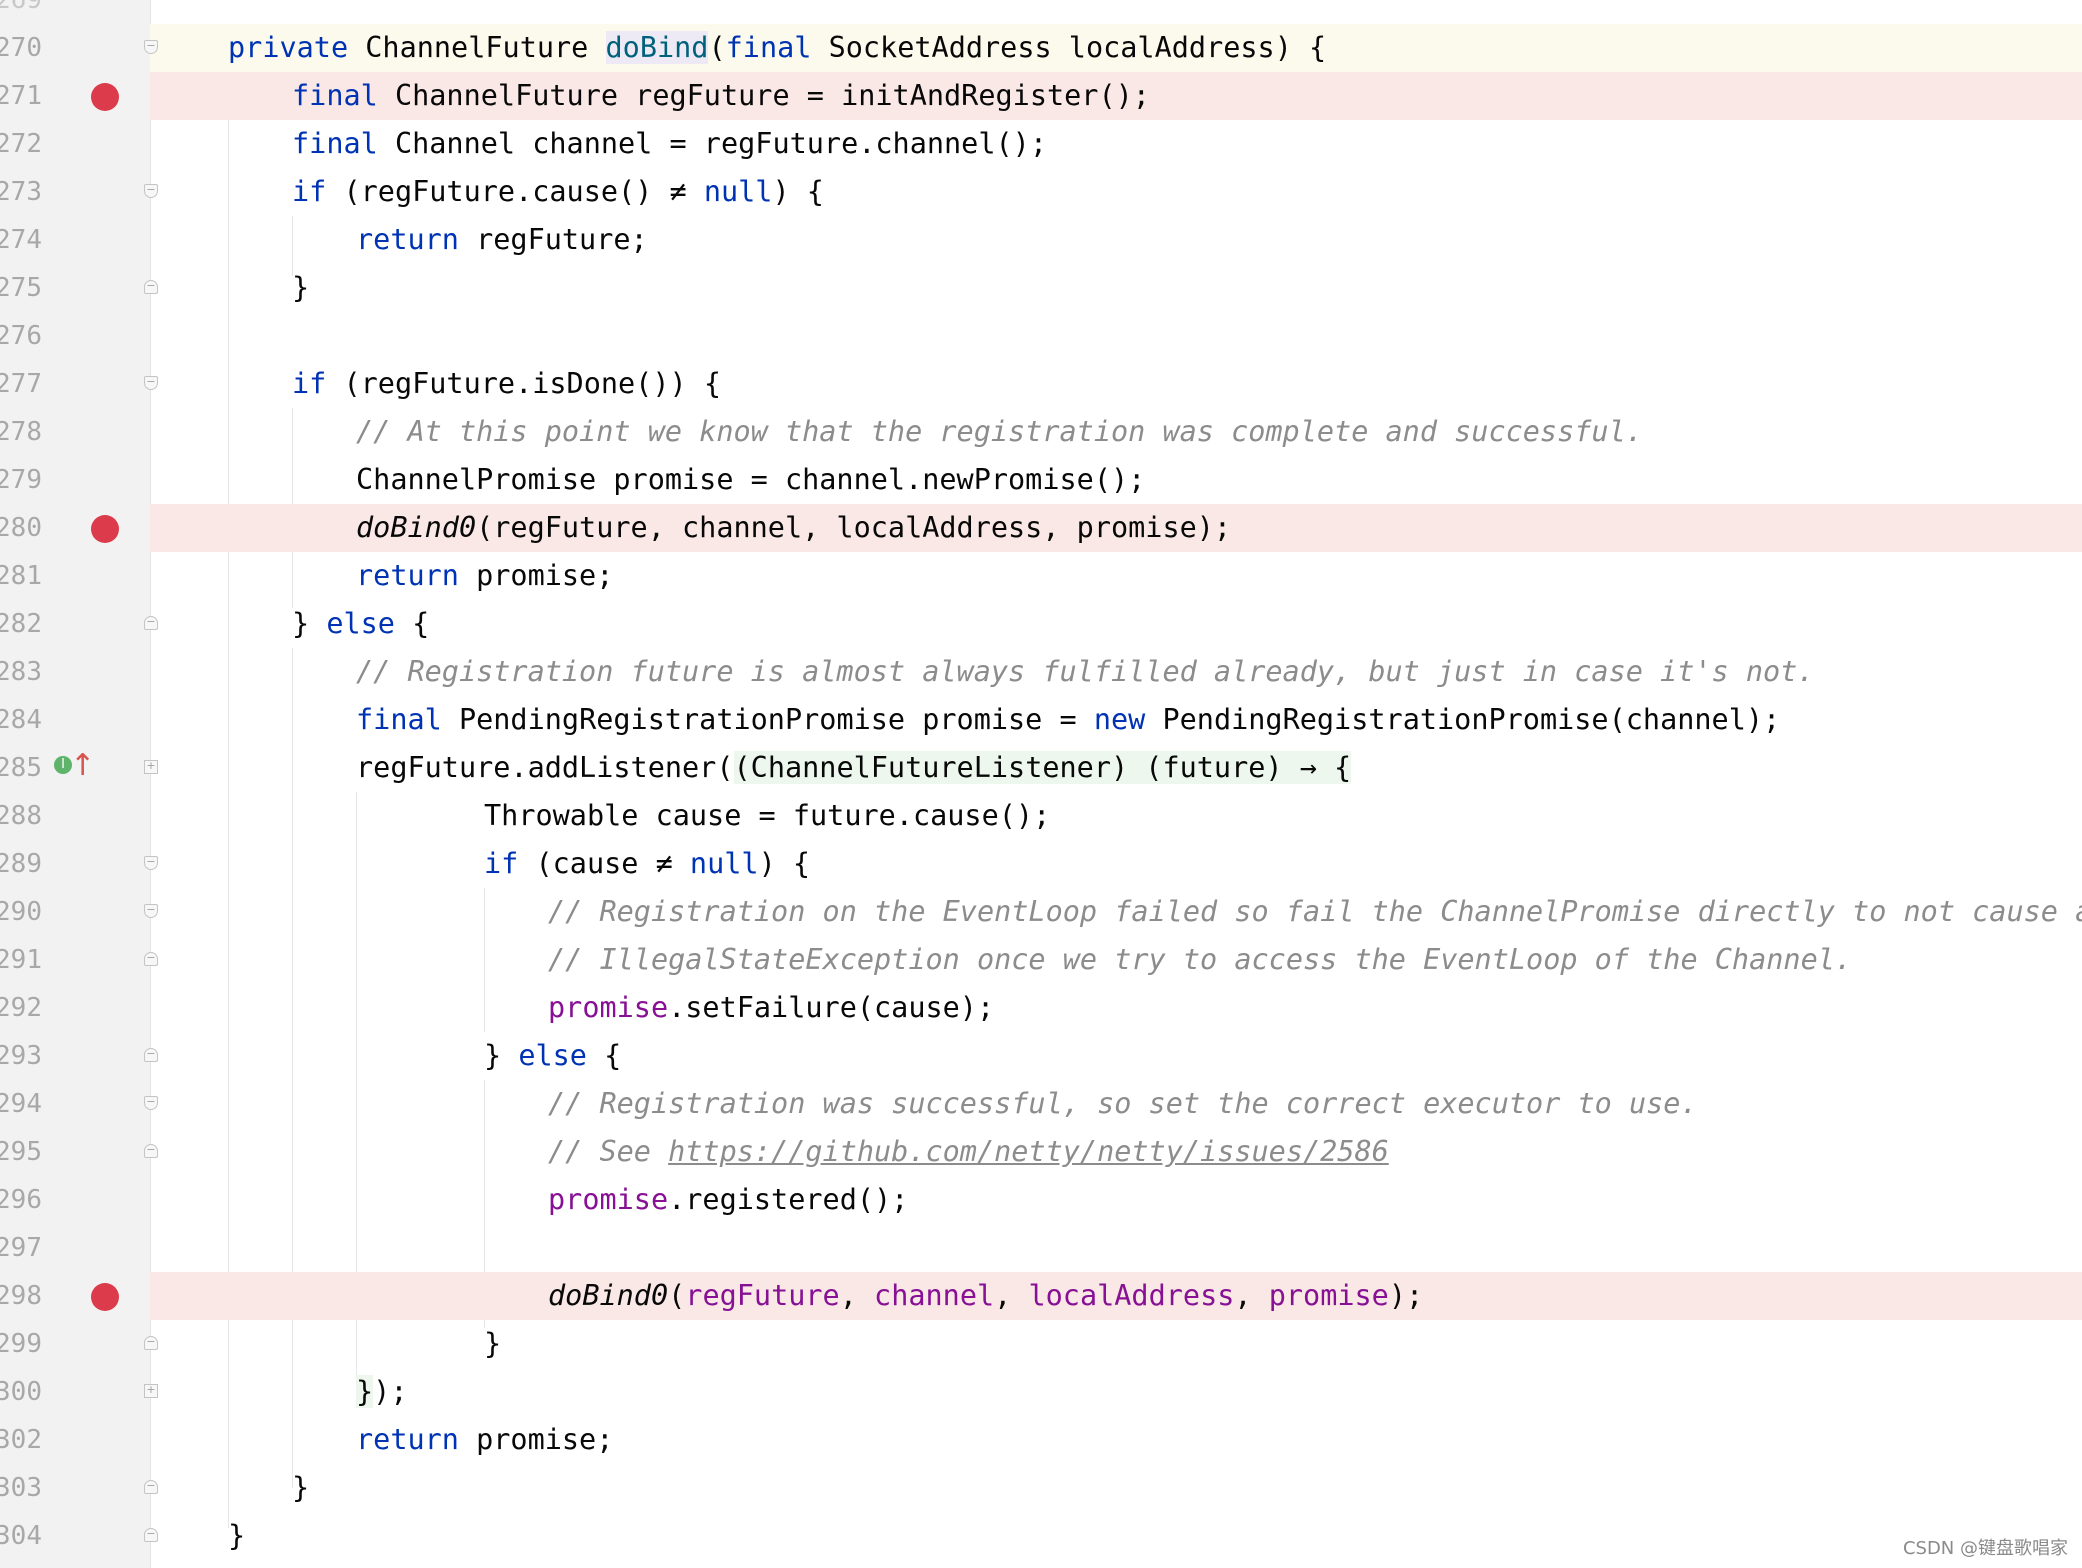 The height and width of the screenshot is (1568, 2082). Describe the element at coordinates (1041, 816) in the screenshot. I see `code-line-288: 288 Throwable cause = future.cause();` at that location.